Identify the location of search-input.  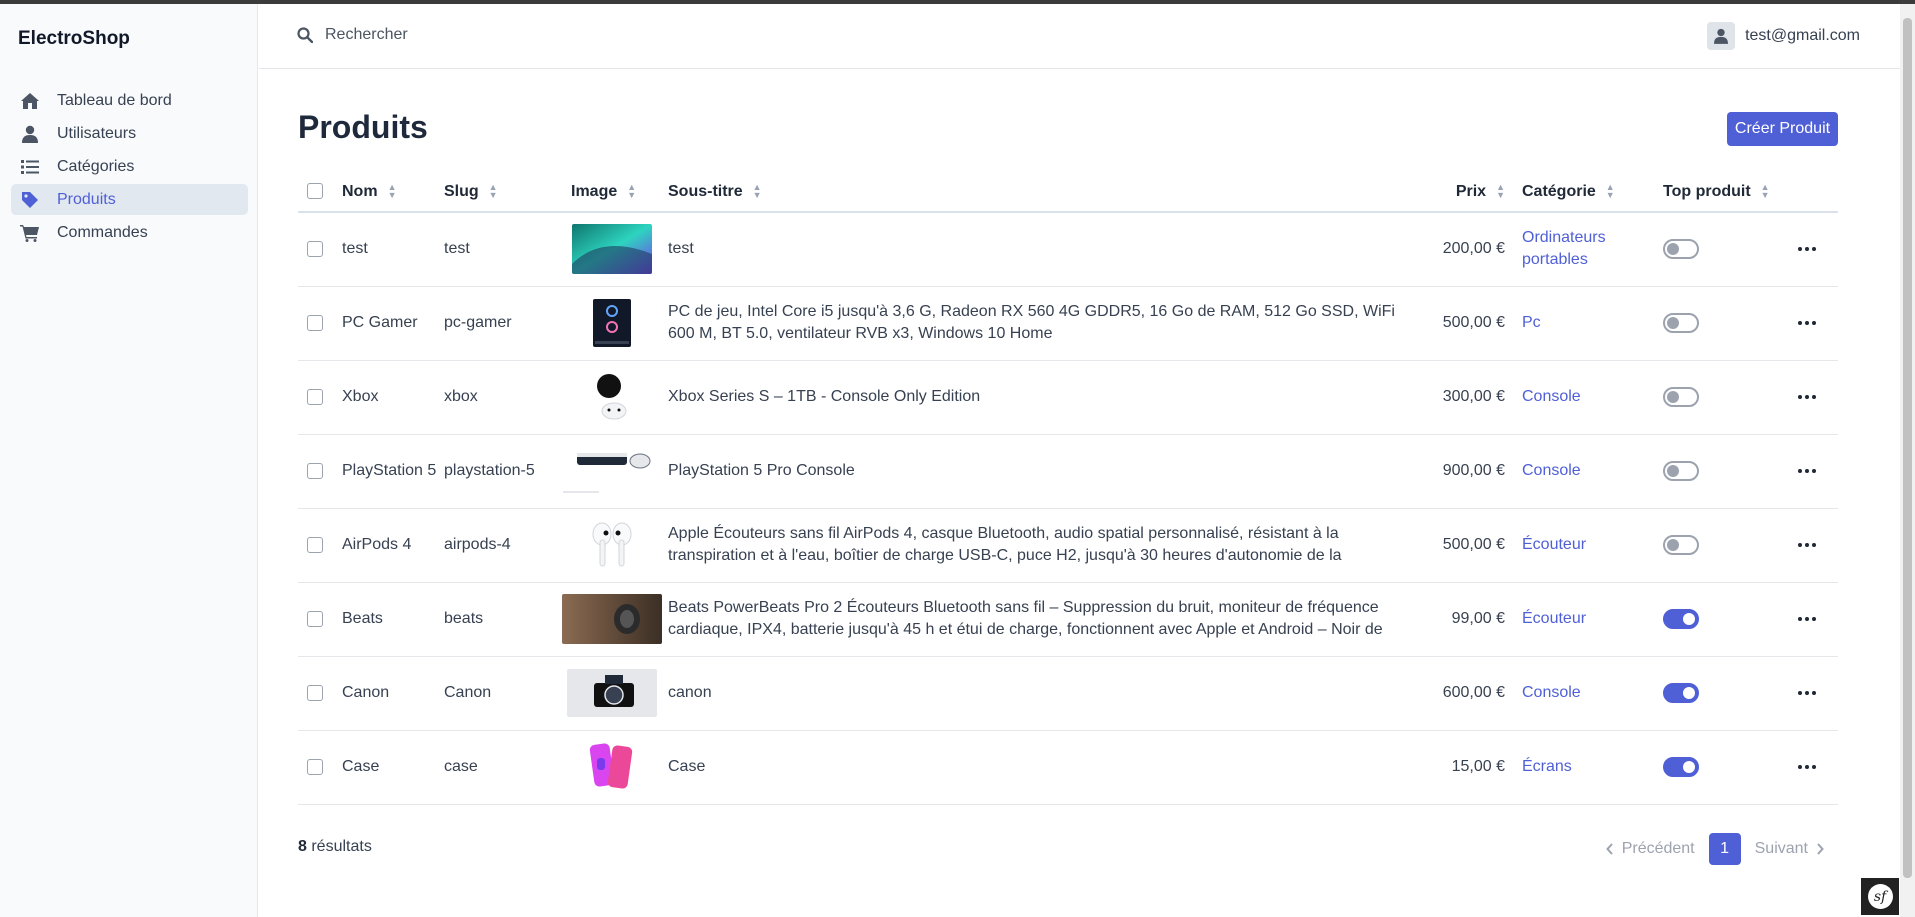
(495, 35).